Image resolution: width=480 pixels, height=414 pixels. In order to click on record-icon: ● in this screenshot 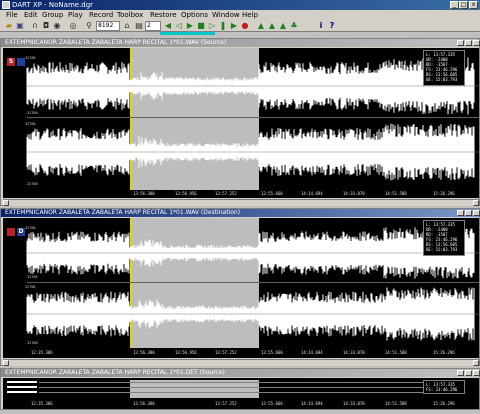, I will do `click(245, 26)`.